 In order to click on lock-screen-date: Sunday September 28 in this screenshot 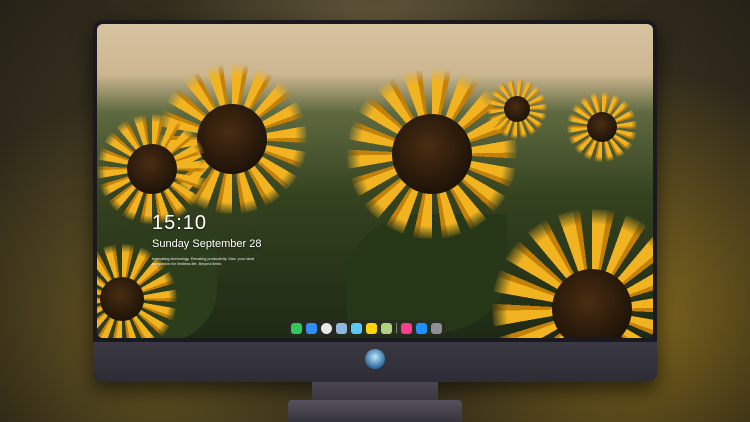, I will do `click(207, 244)`.